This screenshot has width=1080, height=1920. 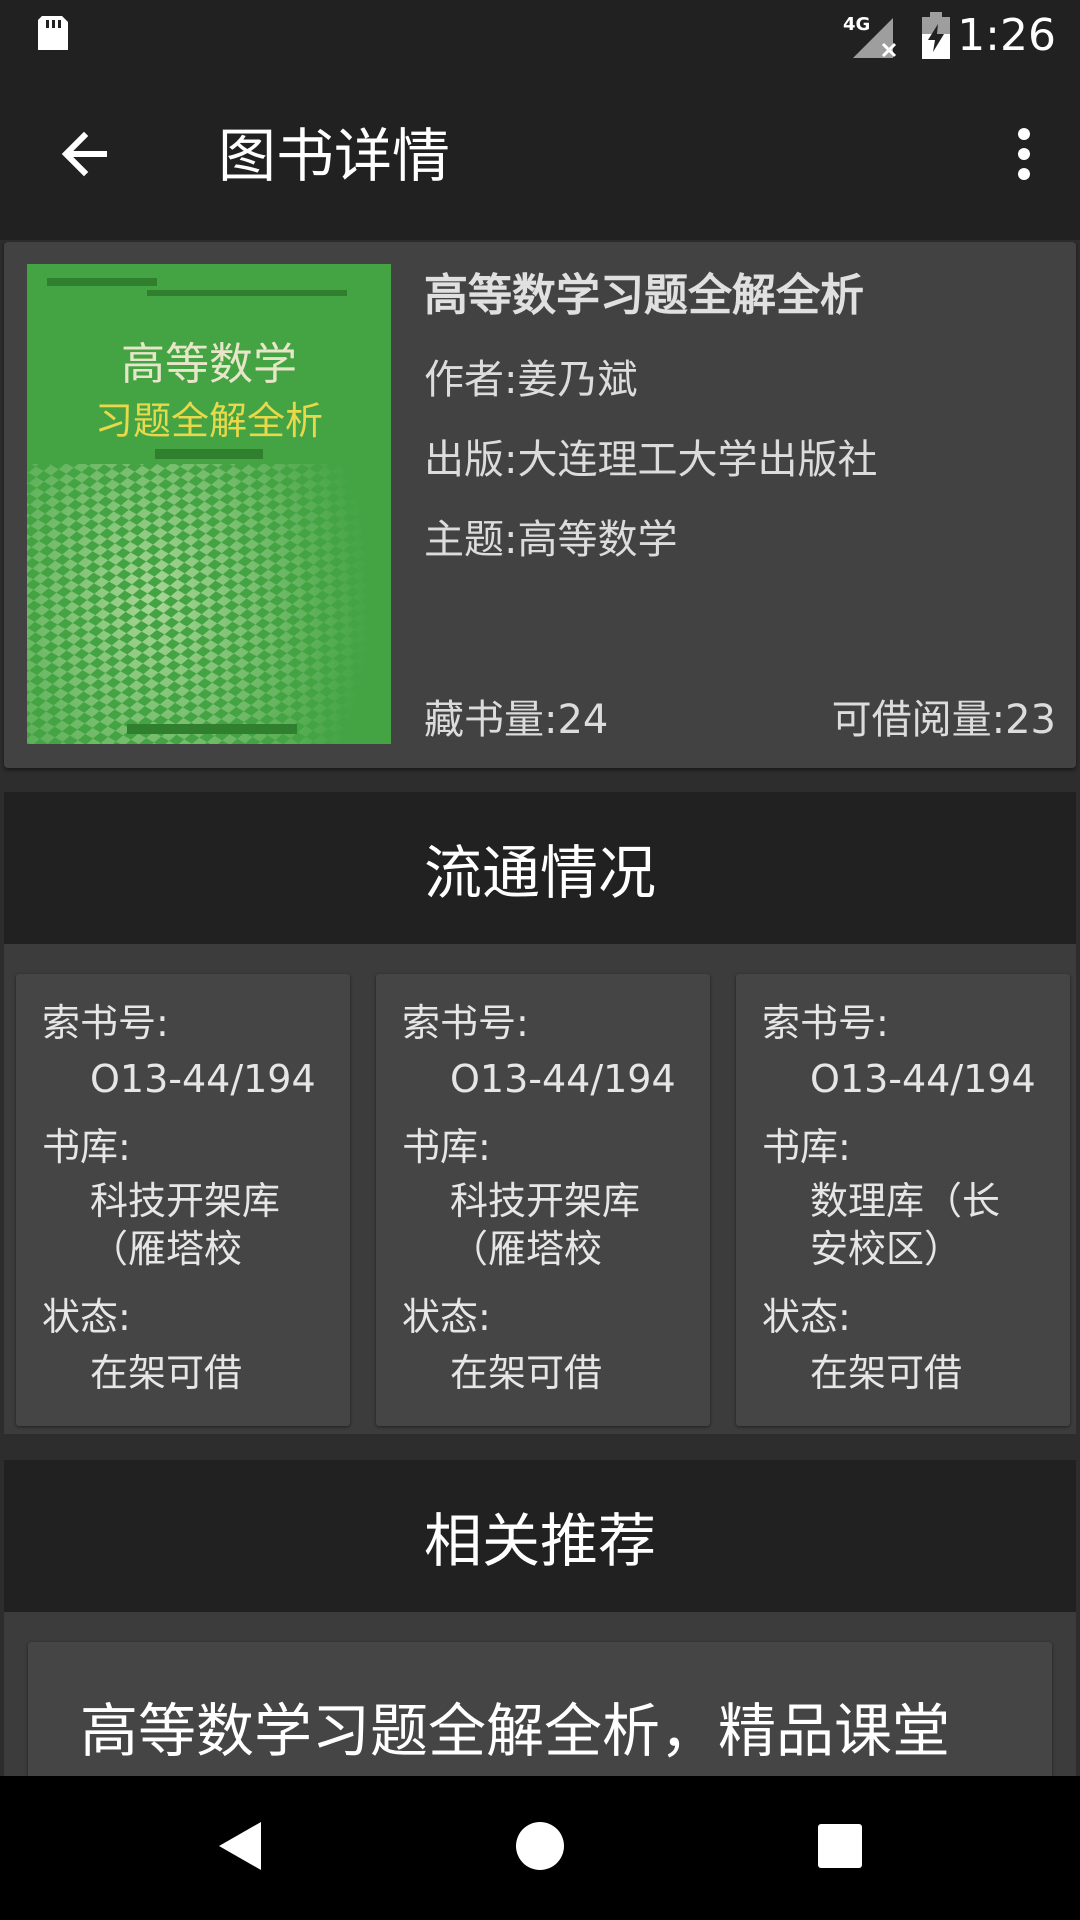 I want to click on more-vert-icon, so click(x=1024, y=156).